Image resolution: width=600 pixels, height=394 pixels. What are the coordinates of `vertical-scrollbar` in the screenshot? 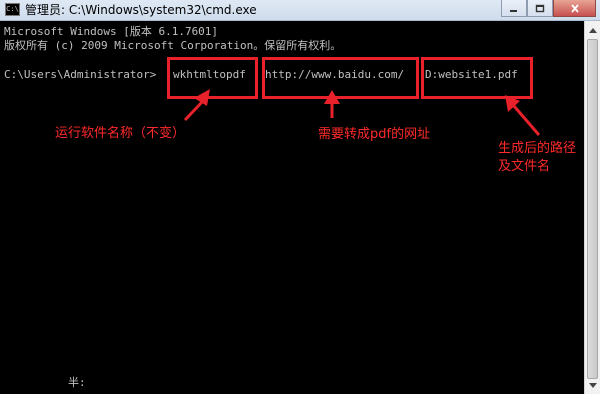 It's located at (592, 207).